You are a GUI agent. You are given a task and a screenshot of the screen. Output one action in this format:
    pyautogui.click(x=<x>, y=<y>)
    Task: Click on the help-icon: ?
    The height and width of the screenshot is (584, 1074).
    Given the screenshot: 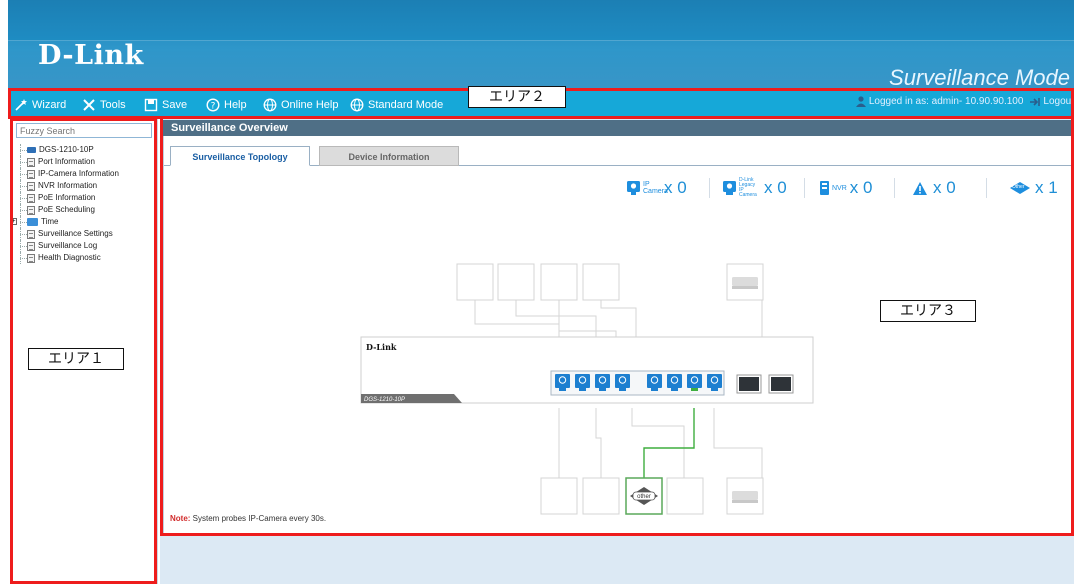 What is the action you would take?
    pyautogui.click(x=213, y=104)
    